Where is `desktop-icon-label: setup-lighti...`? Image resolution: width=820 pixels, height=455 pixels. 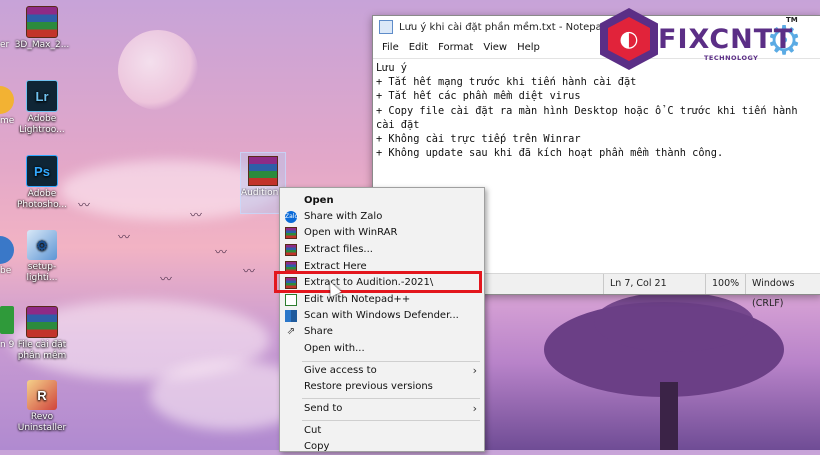
desktop-icon-label: setup-lighti... is located at coordinates (42, 272).